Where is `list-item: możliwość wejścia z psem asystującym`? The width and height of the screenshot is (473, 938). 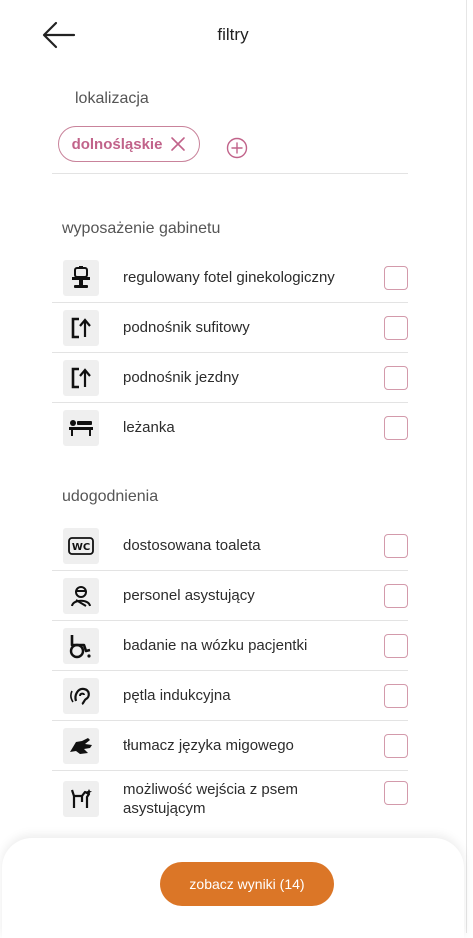
list-item: możliwość wejścia z psem asystującym is located at coordinates (230, 799).